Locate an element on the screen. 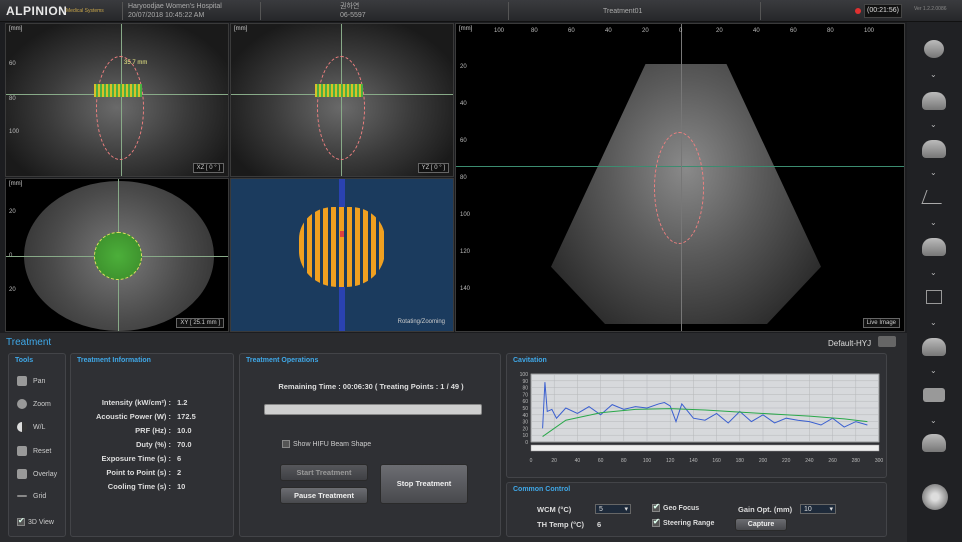 This screenshot has height=542, width=962. patient-icon is located at coordinates (934, 49).